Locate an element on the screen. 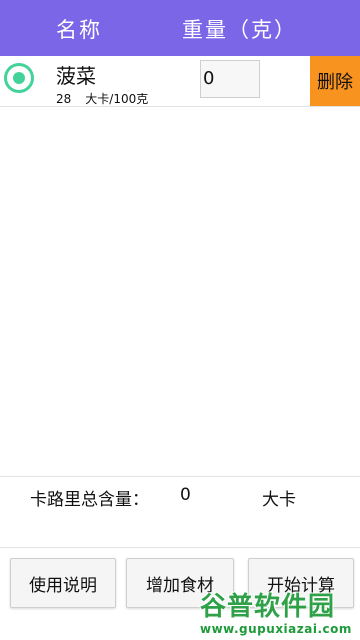  food-row: 菠菜 28 大卡/100克 0 删除 is located at coordinates (180, 81).